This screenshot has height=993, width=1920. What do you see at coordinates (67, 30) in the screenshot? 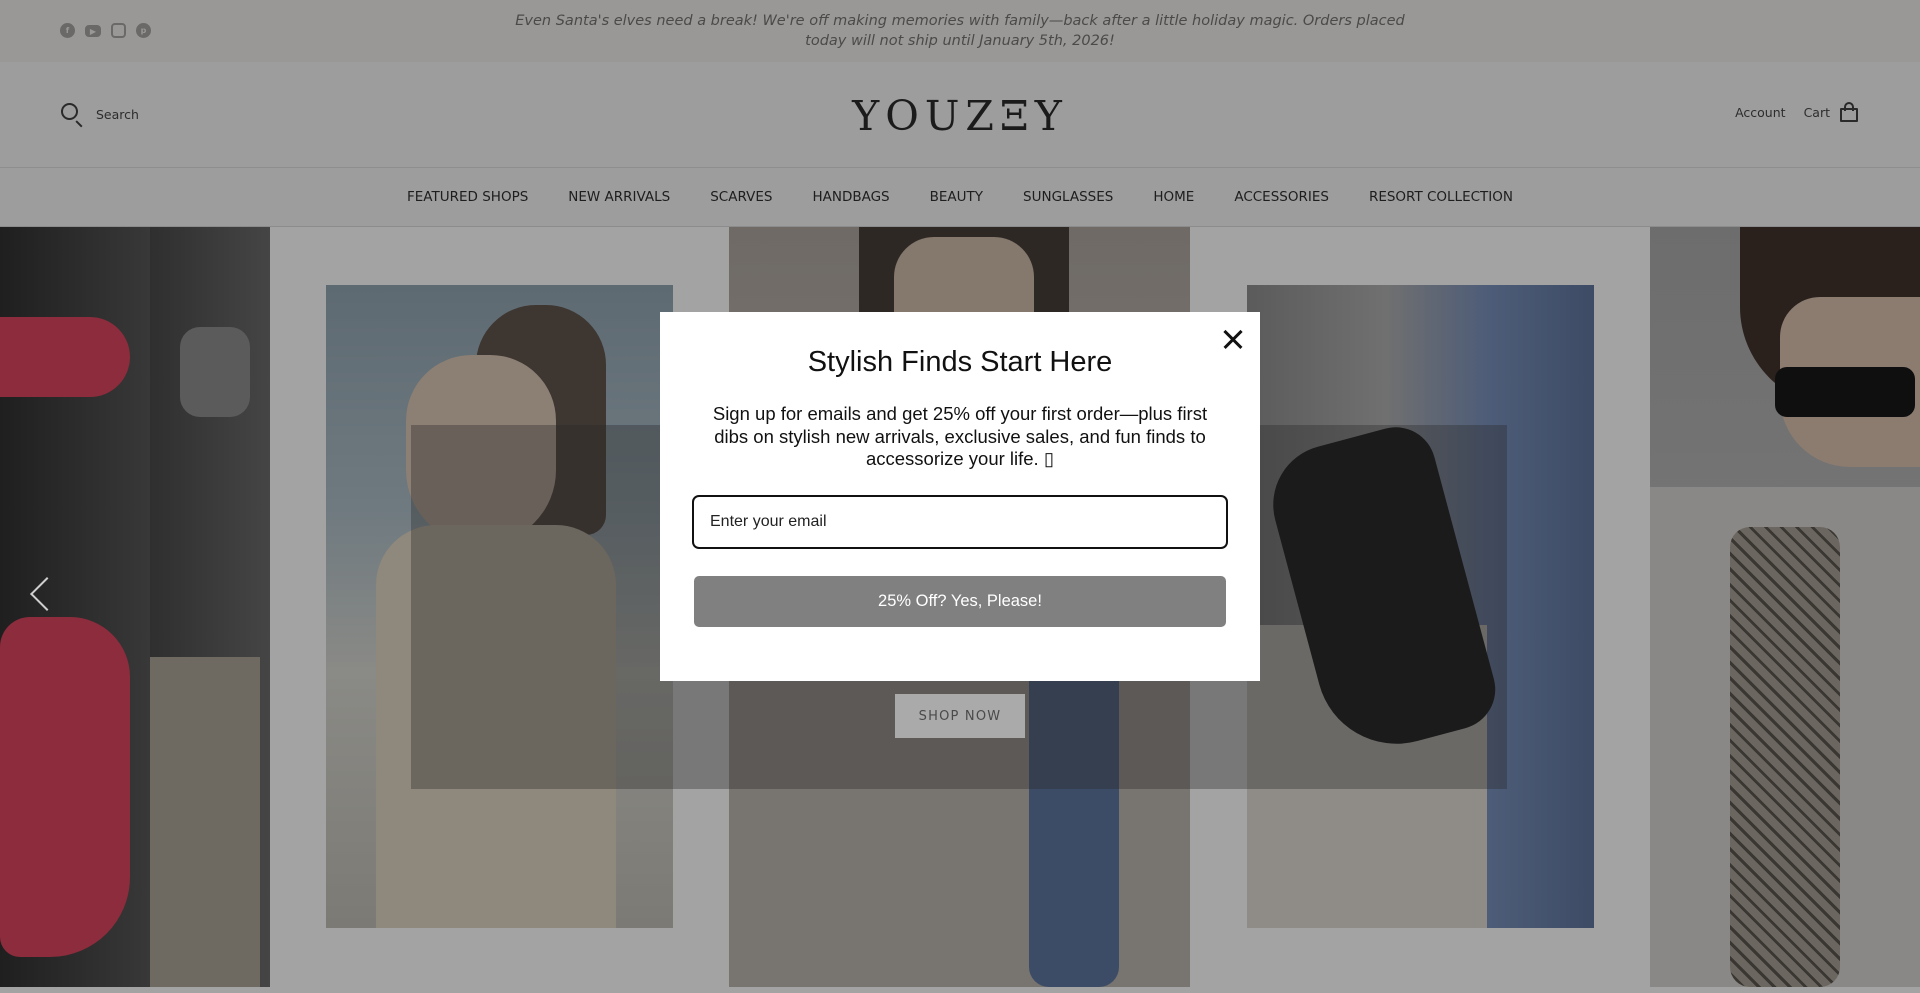
I see `facebook-icon: f` at bounding box center [67, 30].